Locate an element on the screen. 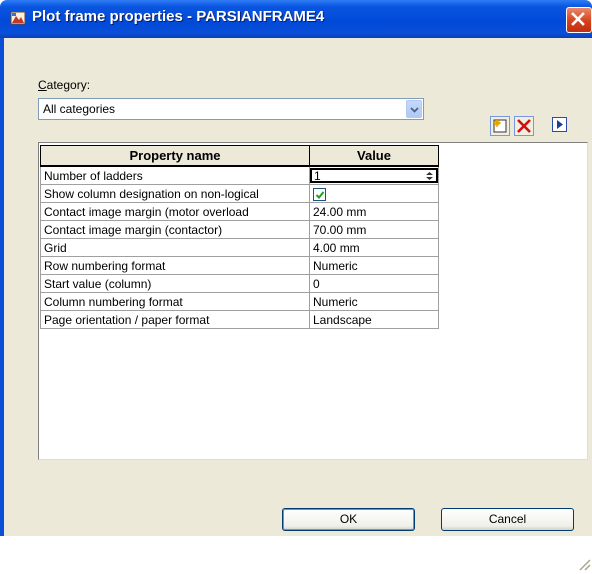 This screenshot has width=592, height=574. ladders-spinner: 1 is located at coordinates (374, 175).